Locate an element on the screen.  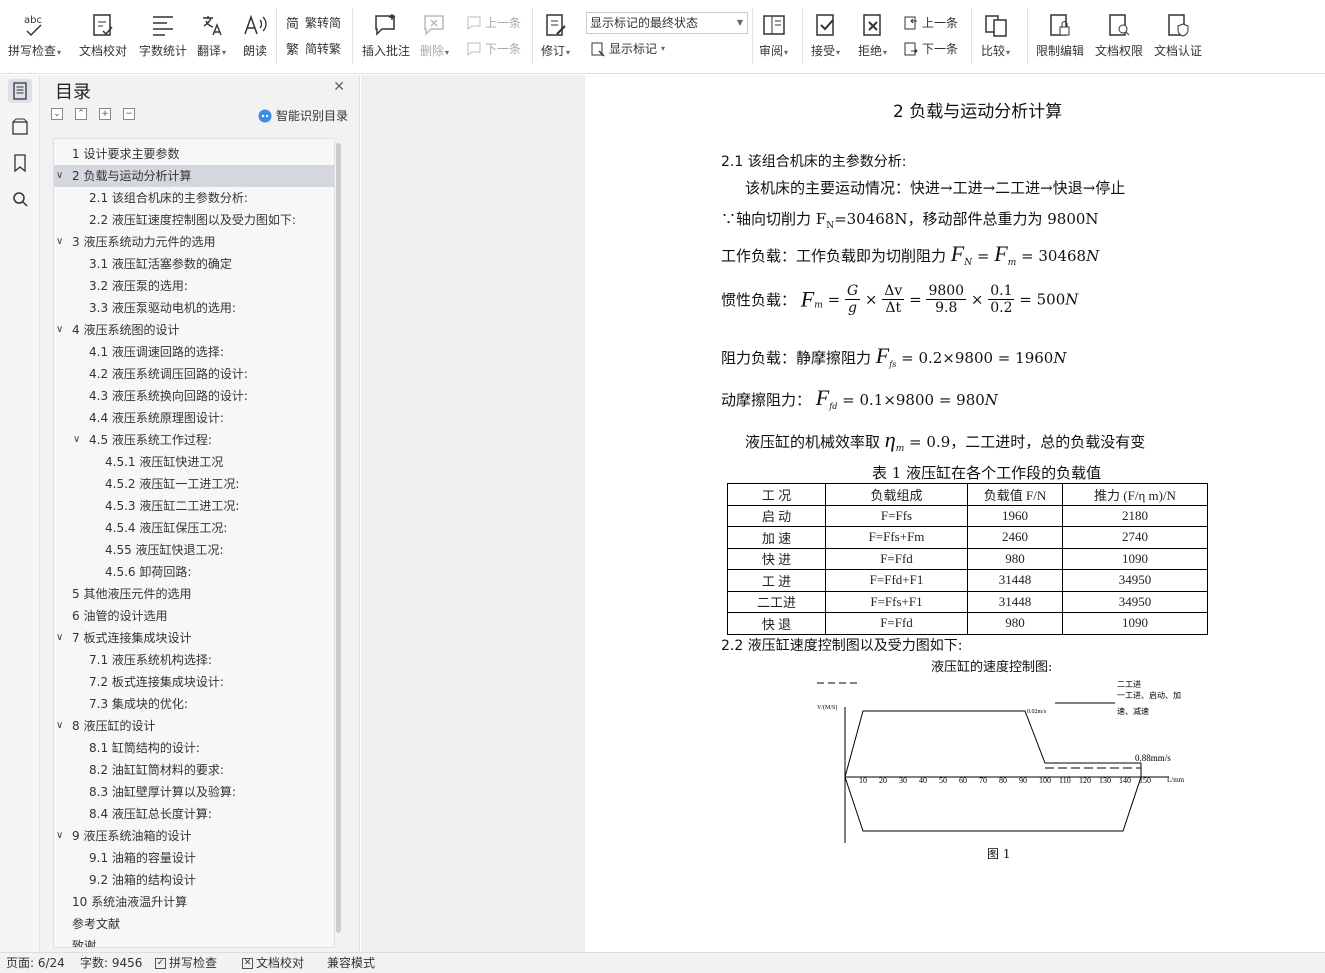
toc-item: 9.1 油箱的容量设计 is located at coordinates (194, 858).